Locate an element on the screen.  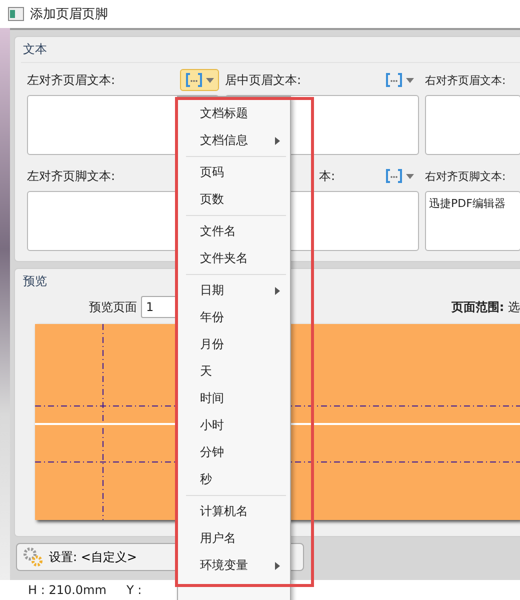
status-text: Y : is located at coordinates (134, 590).